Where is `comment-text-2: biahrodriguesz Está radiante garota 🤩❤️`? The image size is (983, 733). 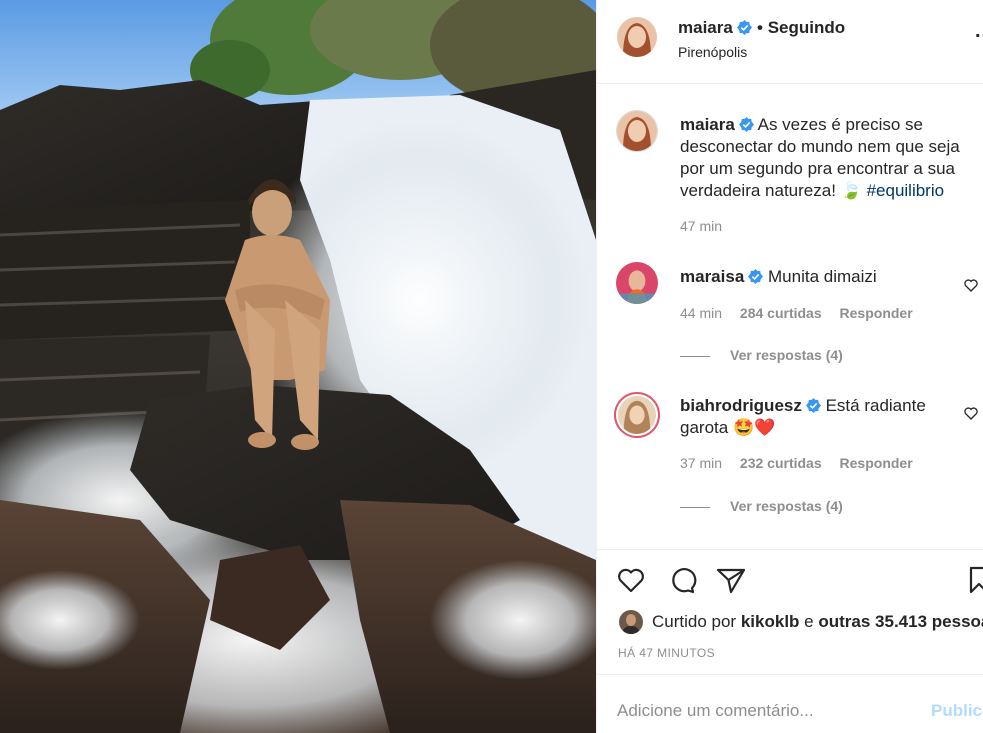 comment-text-2: biahrodriguesz Está radiante garota 🤩❤️ is located at coordinates (815, 417).